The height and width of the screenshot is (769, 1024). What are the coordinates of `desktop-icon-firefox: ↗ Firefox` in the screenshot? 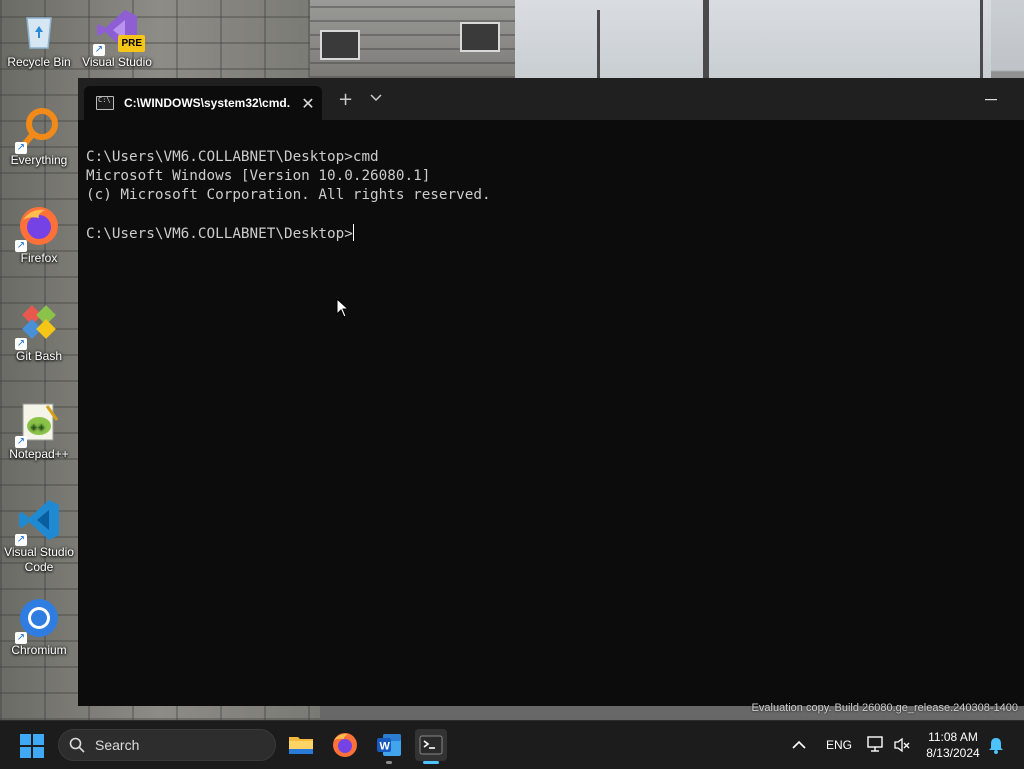 It's located at (39, 235).